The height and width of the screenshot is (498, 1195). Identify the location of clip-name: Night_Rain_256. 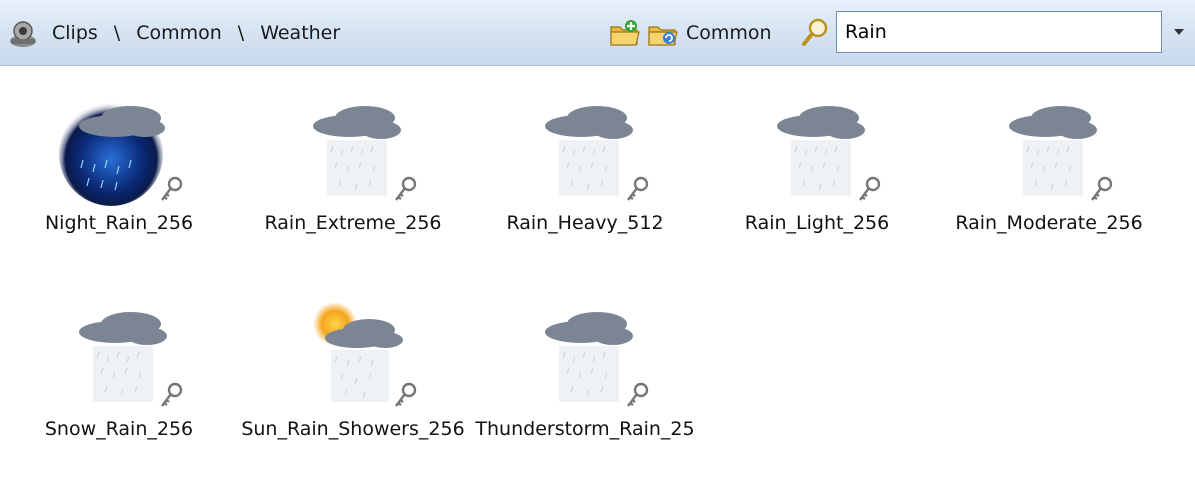
(119, 223).